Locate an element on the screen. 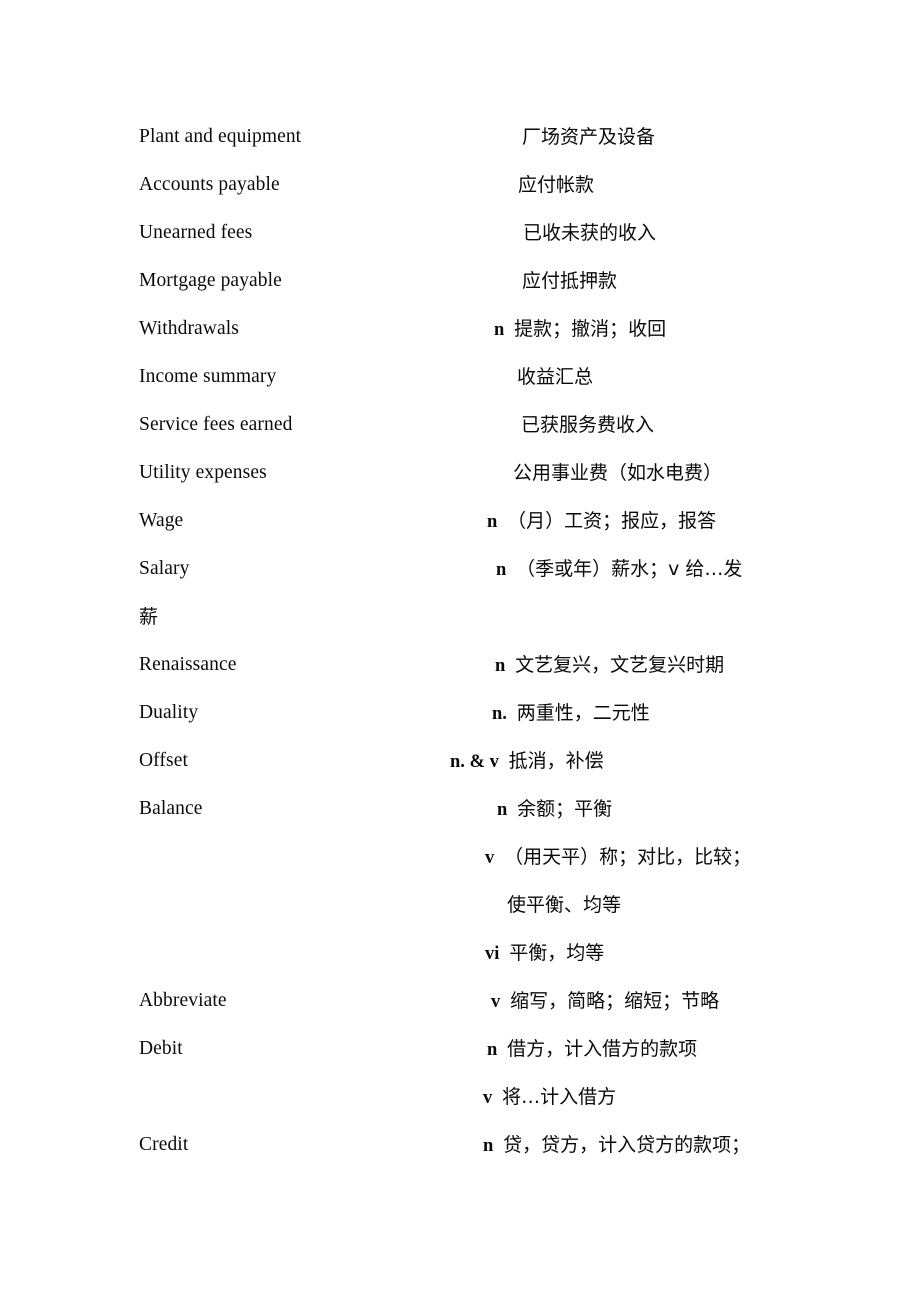 The width and height of the screenshot is (920, 1302). chinese-gloss: 使平衡、均等 is located at coordinates (564, 905).